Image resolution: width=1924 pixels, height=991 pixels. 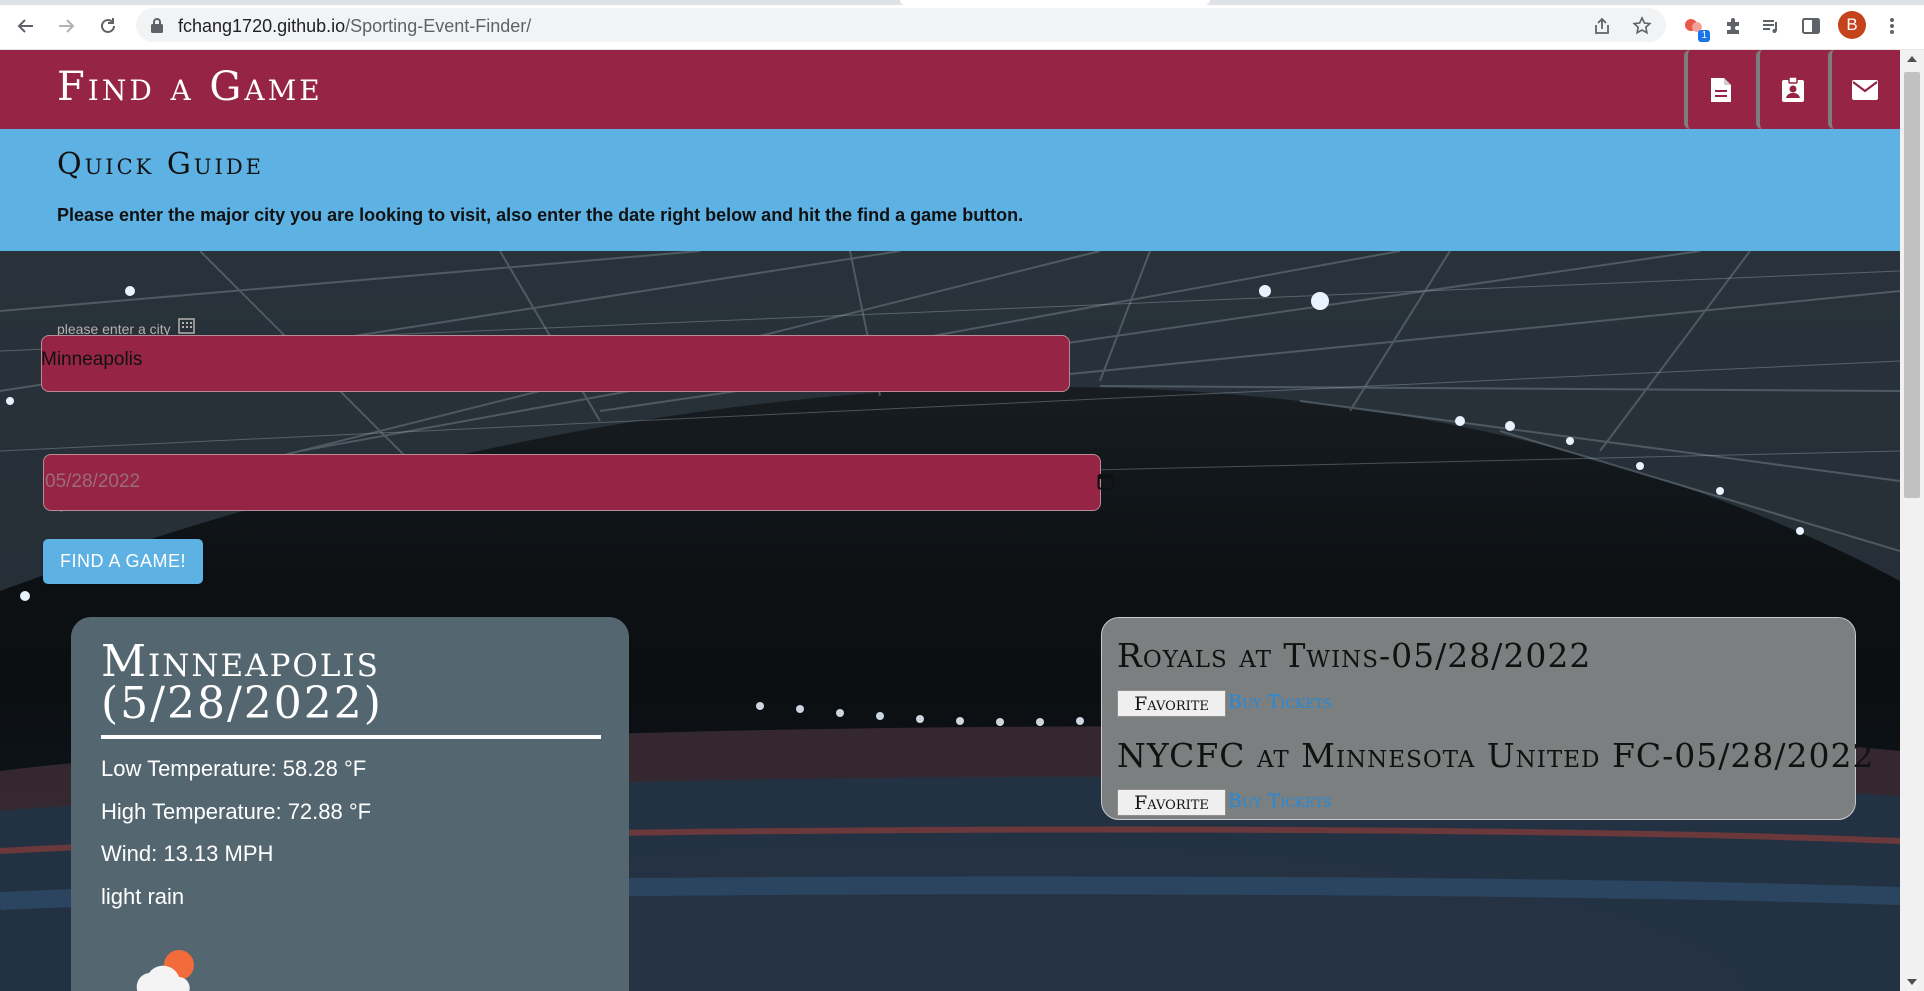 I want to click on wind-speed: Wind: 13.13 MPH, so click(x=187, y=853).